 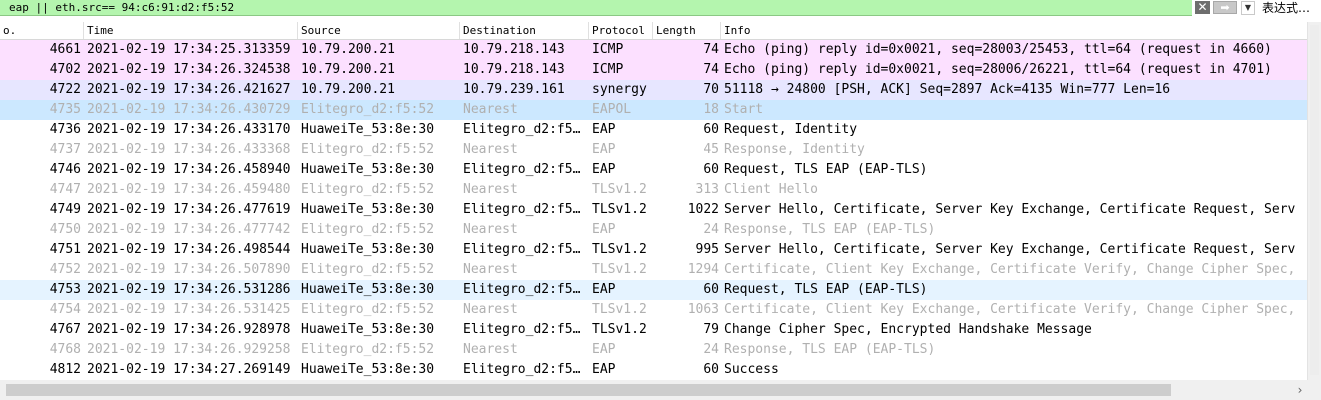 What do you see at coordinates (189, 329) in the screenshot?
I see `packet-time: 2021-02-19 17:34:26.928978` at bounding box center [189, 329].